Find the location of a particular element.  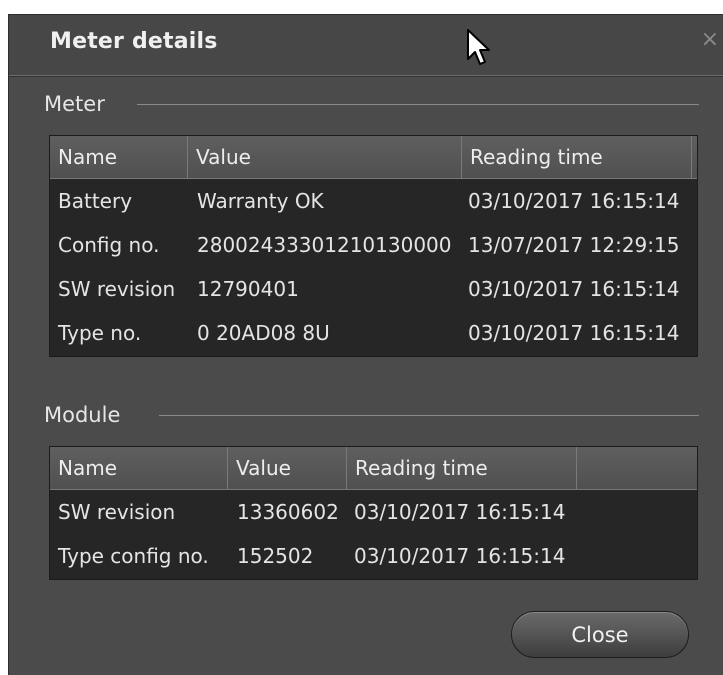

module-row-name: Type config no. is located at coordinates (133, 556).